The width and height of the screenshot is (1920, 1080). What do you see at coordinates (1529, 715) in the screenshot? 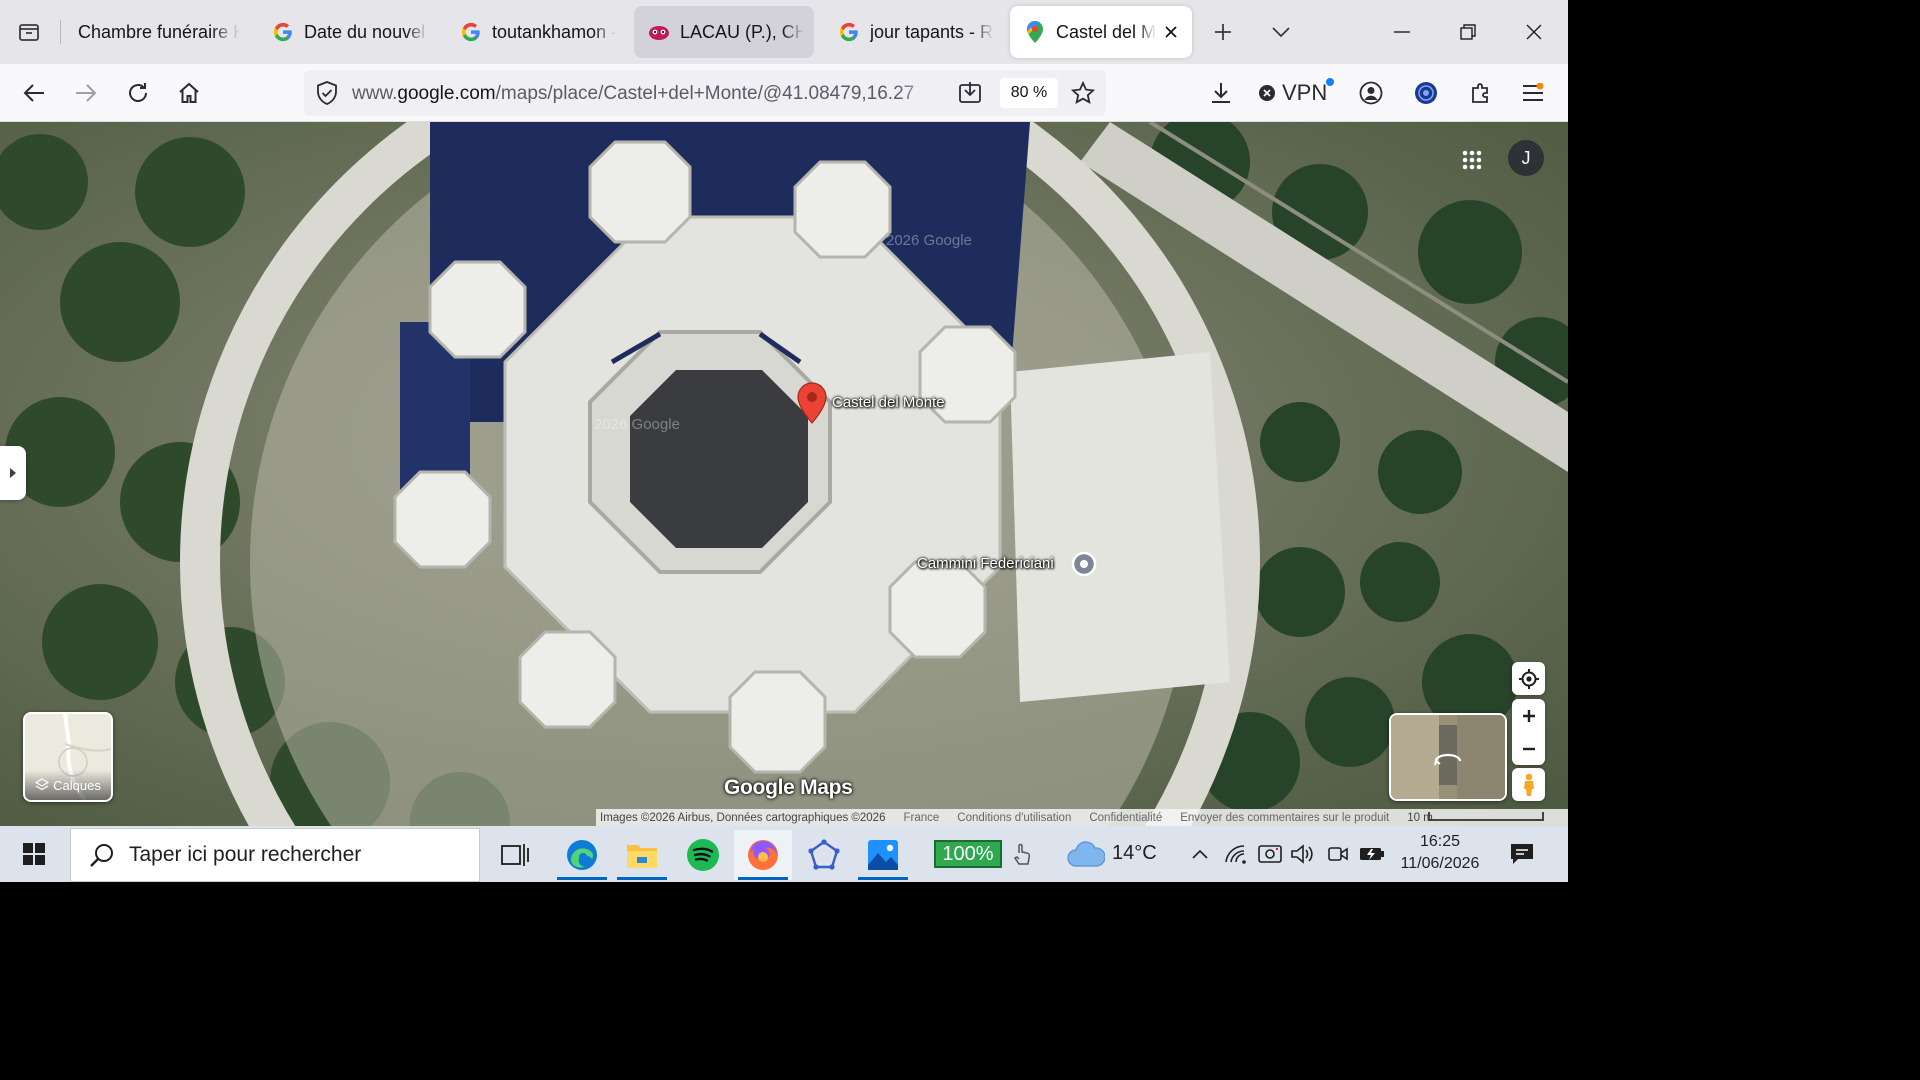
I see `zoom-in-button` at bounding box center [1529, 715].